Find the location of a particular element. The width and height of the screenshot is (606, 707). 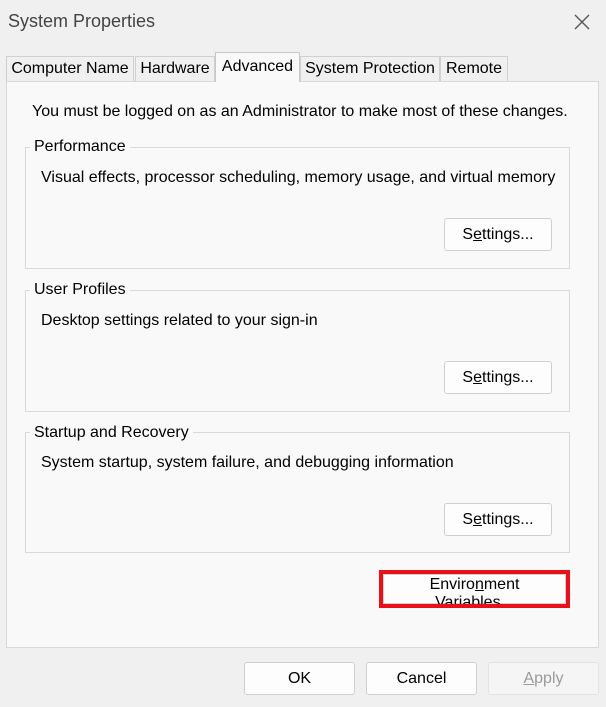

tab-label: Remote is located at coordinates (474, 68).